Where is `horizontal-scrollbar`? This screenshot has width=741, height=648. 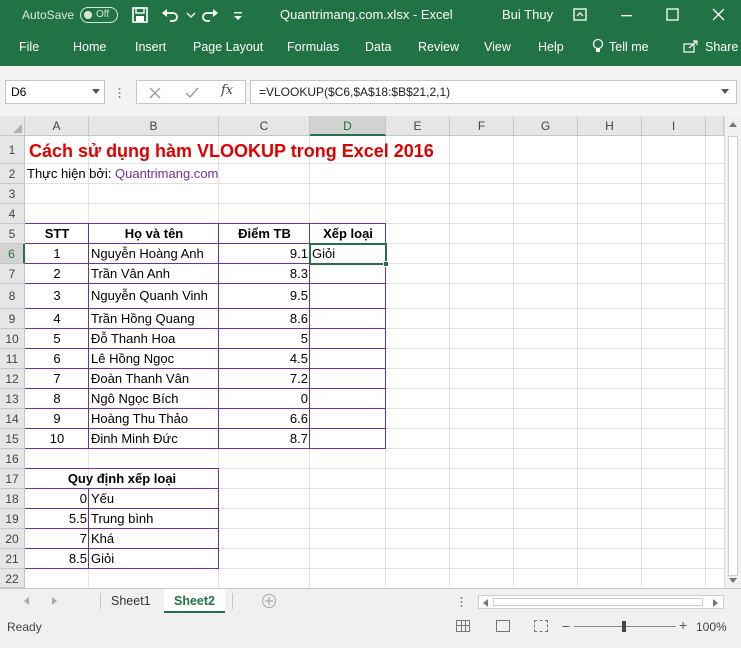
horizontal-scrollbar is located at coordinates (601, 602).